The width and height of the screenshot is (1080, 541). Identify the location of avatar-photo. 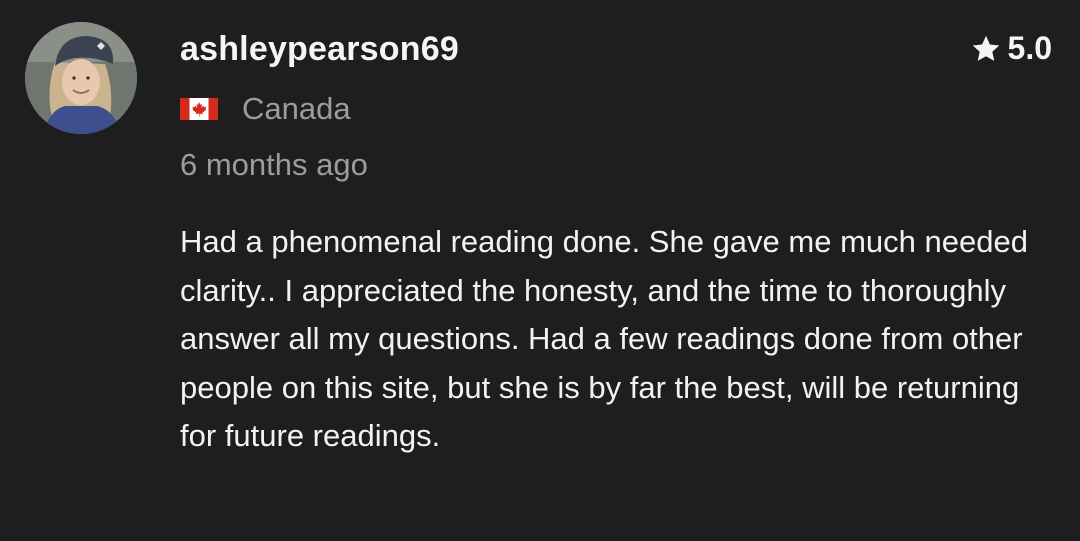
(81, 78).